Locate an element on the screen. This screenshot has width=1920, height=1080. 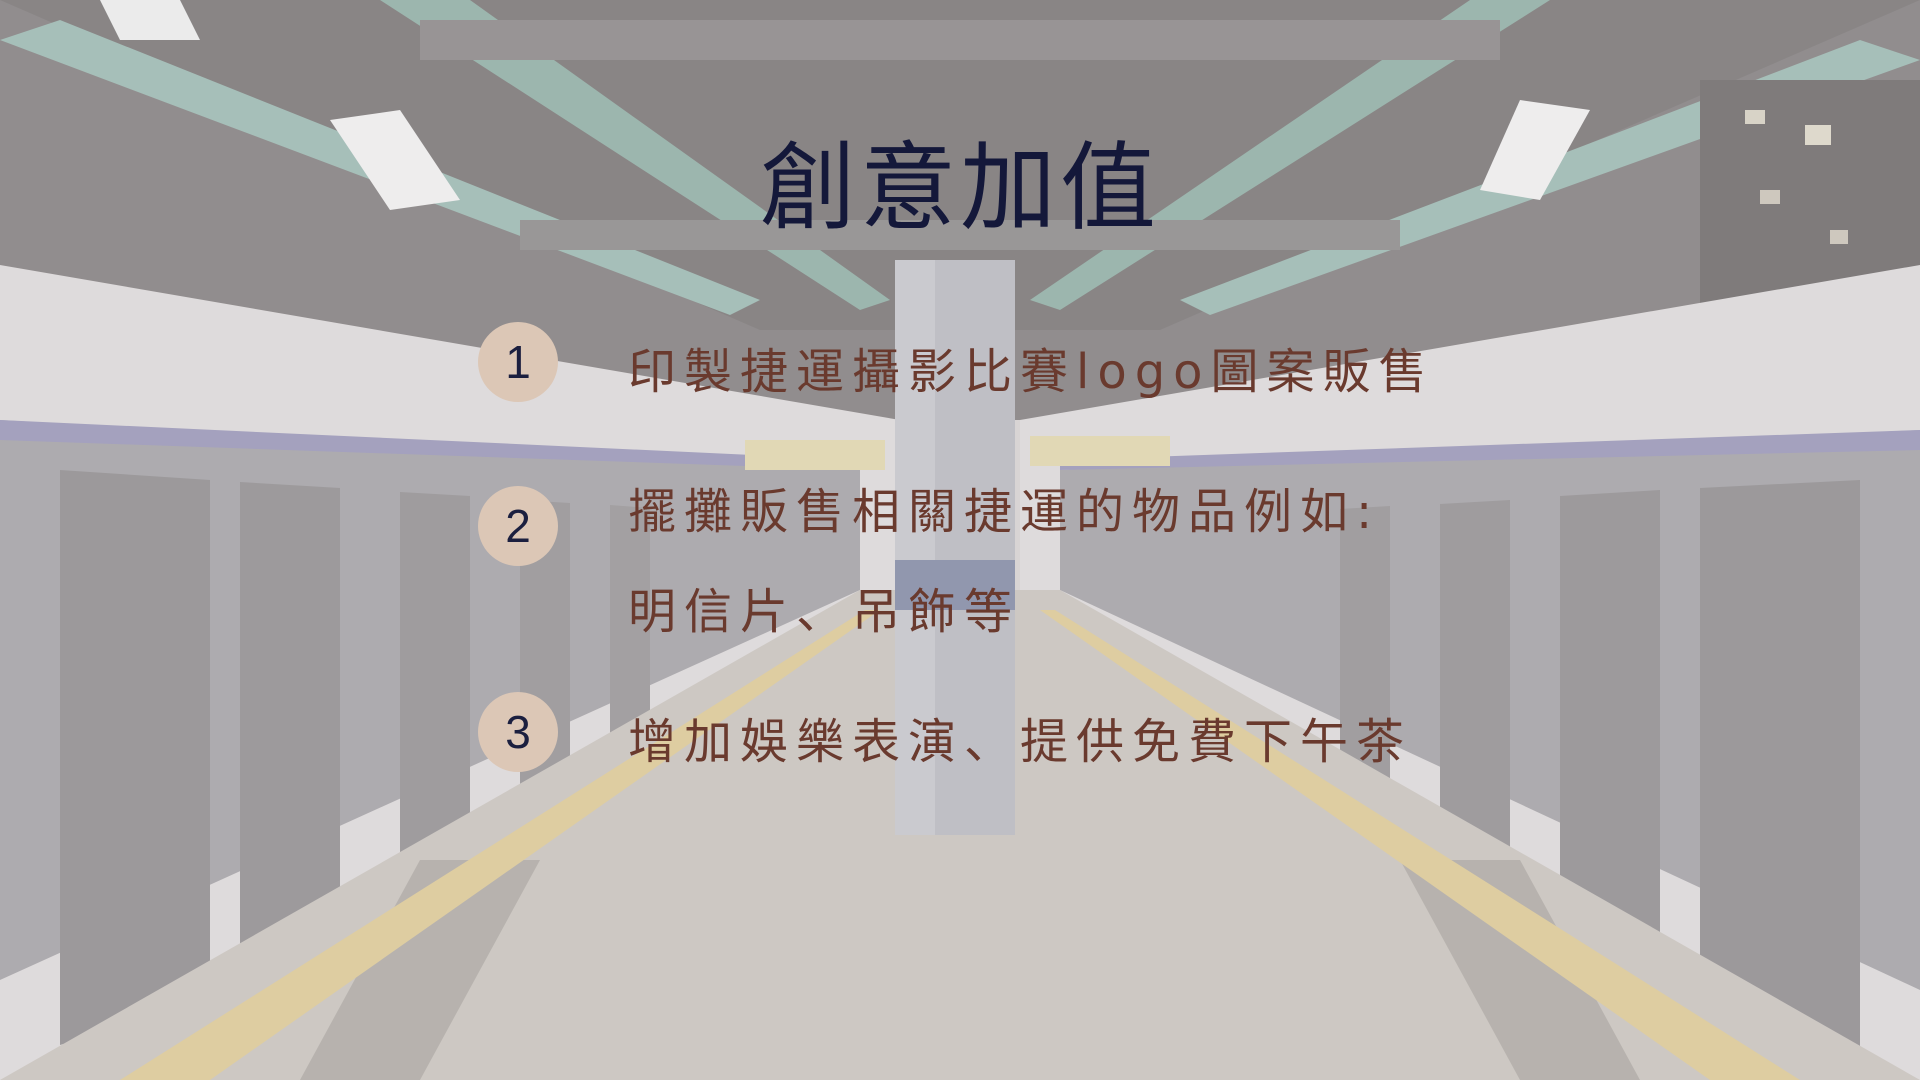
number-badge: 1 is located at coordinates (518, 362).